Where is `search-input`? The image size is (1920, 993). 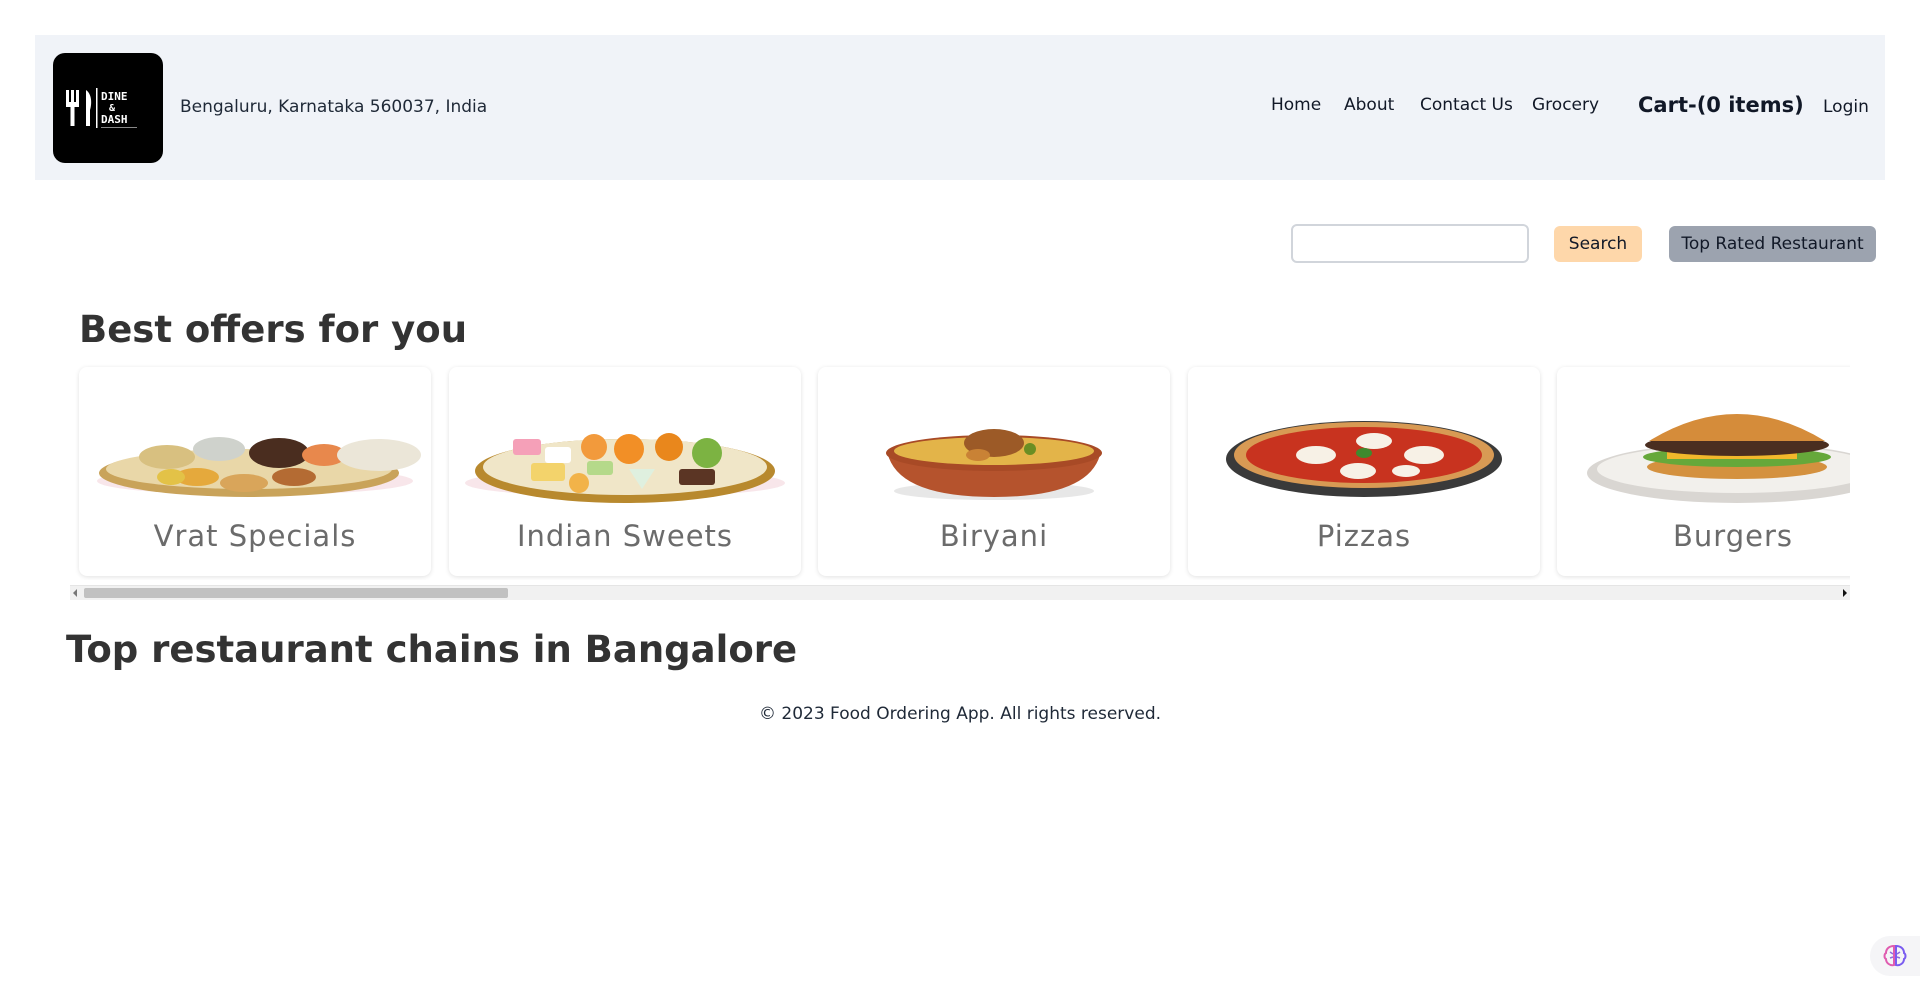
search-input is located at coordinates (1410, 243).